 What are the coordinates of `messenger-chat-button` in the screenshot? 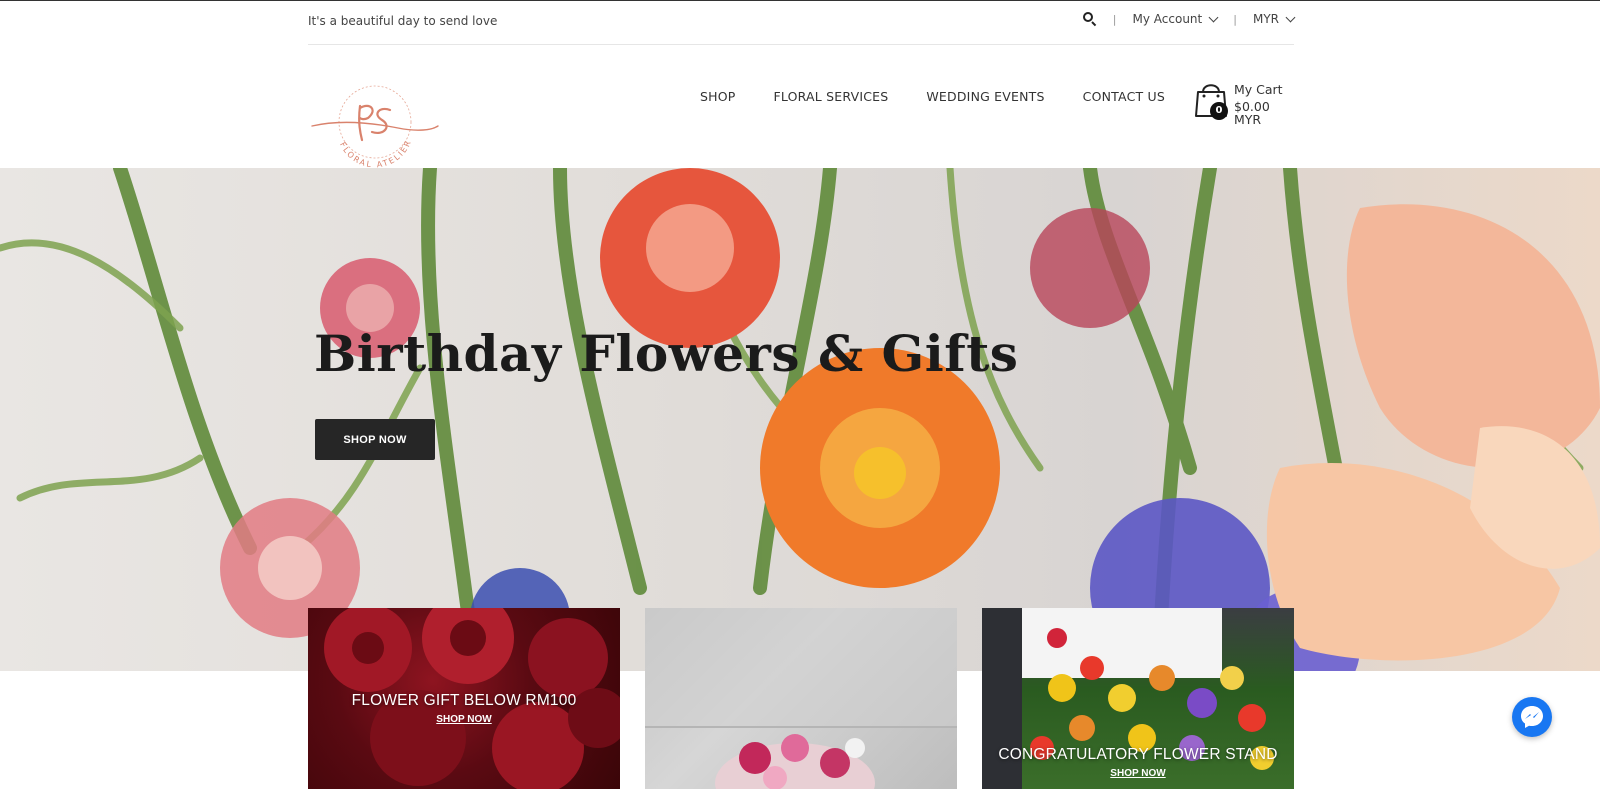 It's located at (1532, 717).